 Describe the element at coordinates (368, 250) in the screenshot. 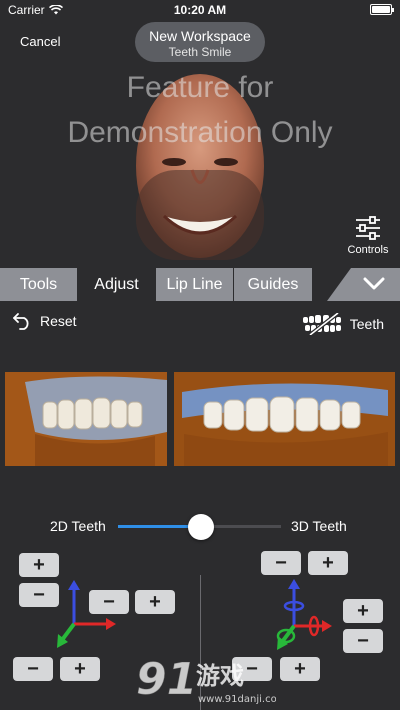

I see `controls-label: Controls` at that location.